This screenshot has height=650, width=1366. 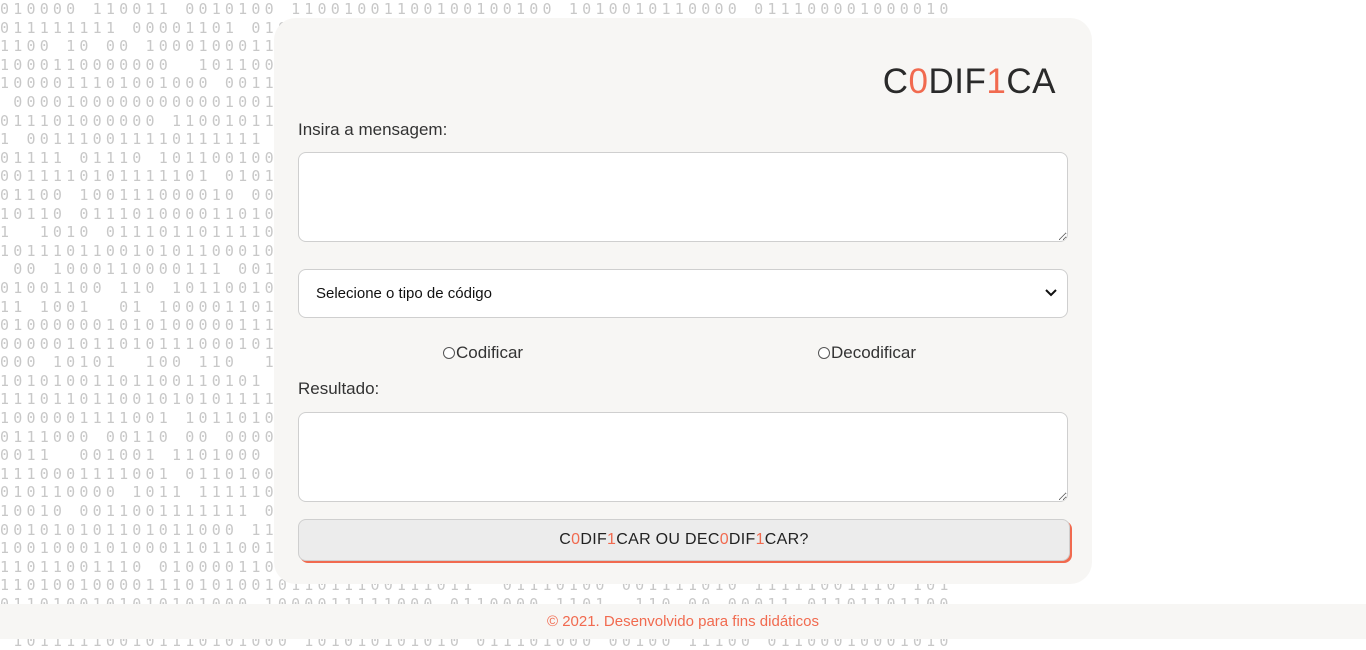 I want to click on footer: © 2021. Desenvolvido para fins didáticos, so click(x=683, y=621).